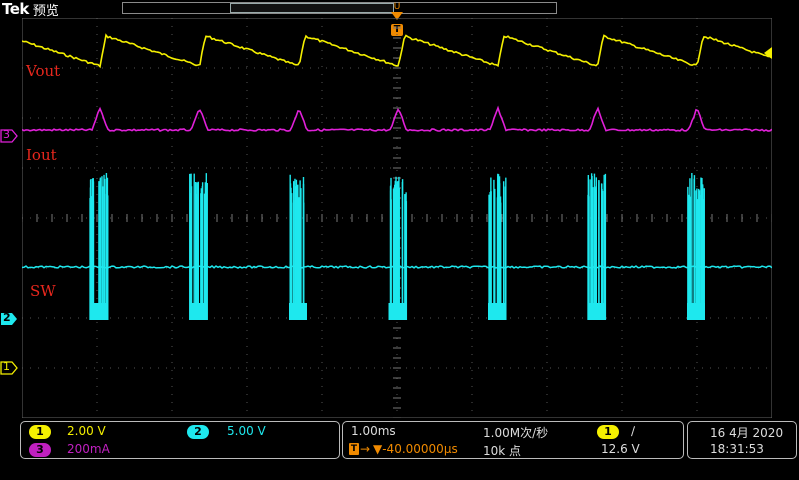  Describe the element at coordinates (737, 449) in the screenshot. I see `time-value: 18:31:53` at that location.